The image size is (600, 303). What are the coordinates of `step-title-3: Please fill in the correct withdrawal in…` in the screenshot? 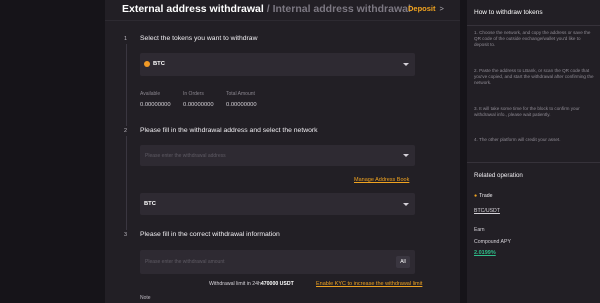 It's located at (210, 234).